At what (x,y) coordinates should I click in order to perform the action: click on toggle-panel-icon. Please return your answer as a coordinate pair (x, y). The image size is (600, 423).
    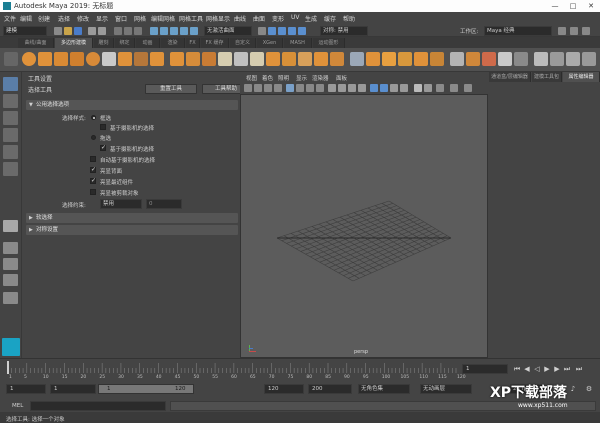
    Looking at the image, I should click on (574, 31).